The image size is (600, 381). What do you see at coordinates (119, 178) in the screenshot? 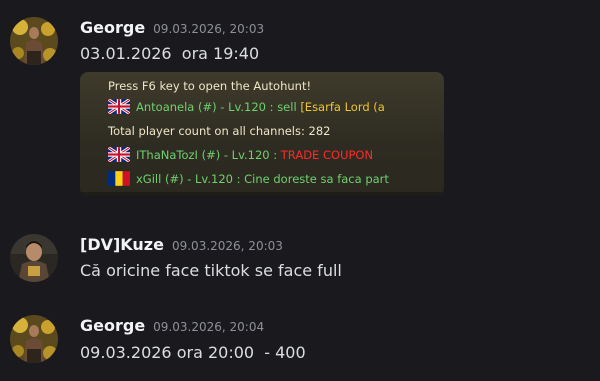
I see `romania-flag-icon` at bounding box center [119, 178].